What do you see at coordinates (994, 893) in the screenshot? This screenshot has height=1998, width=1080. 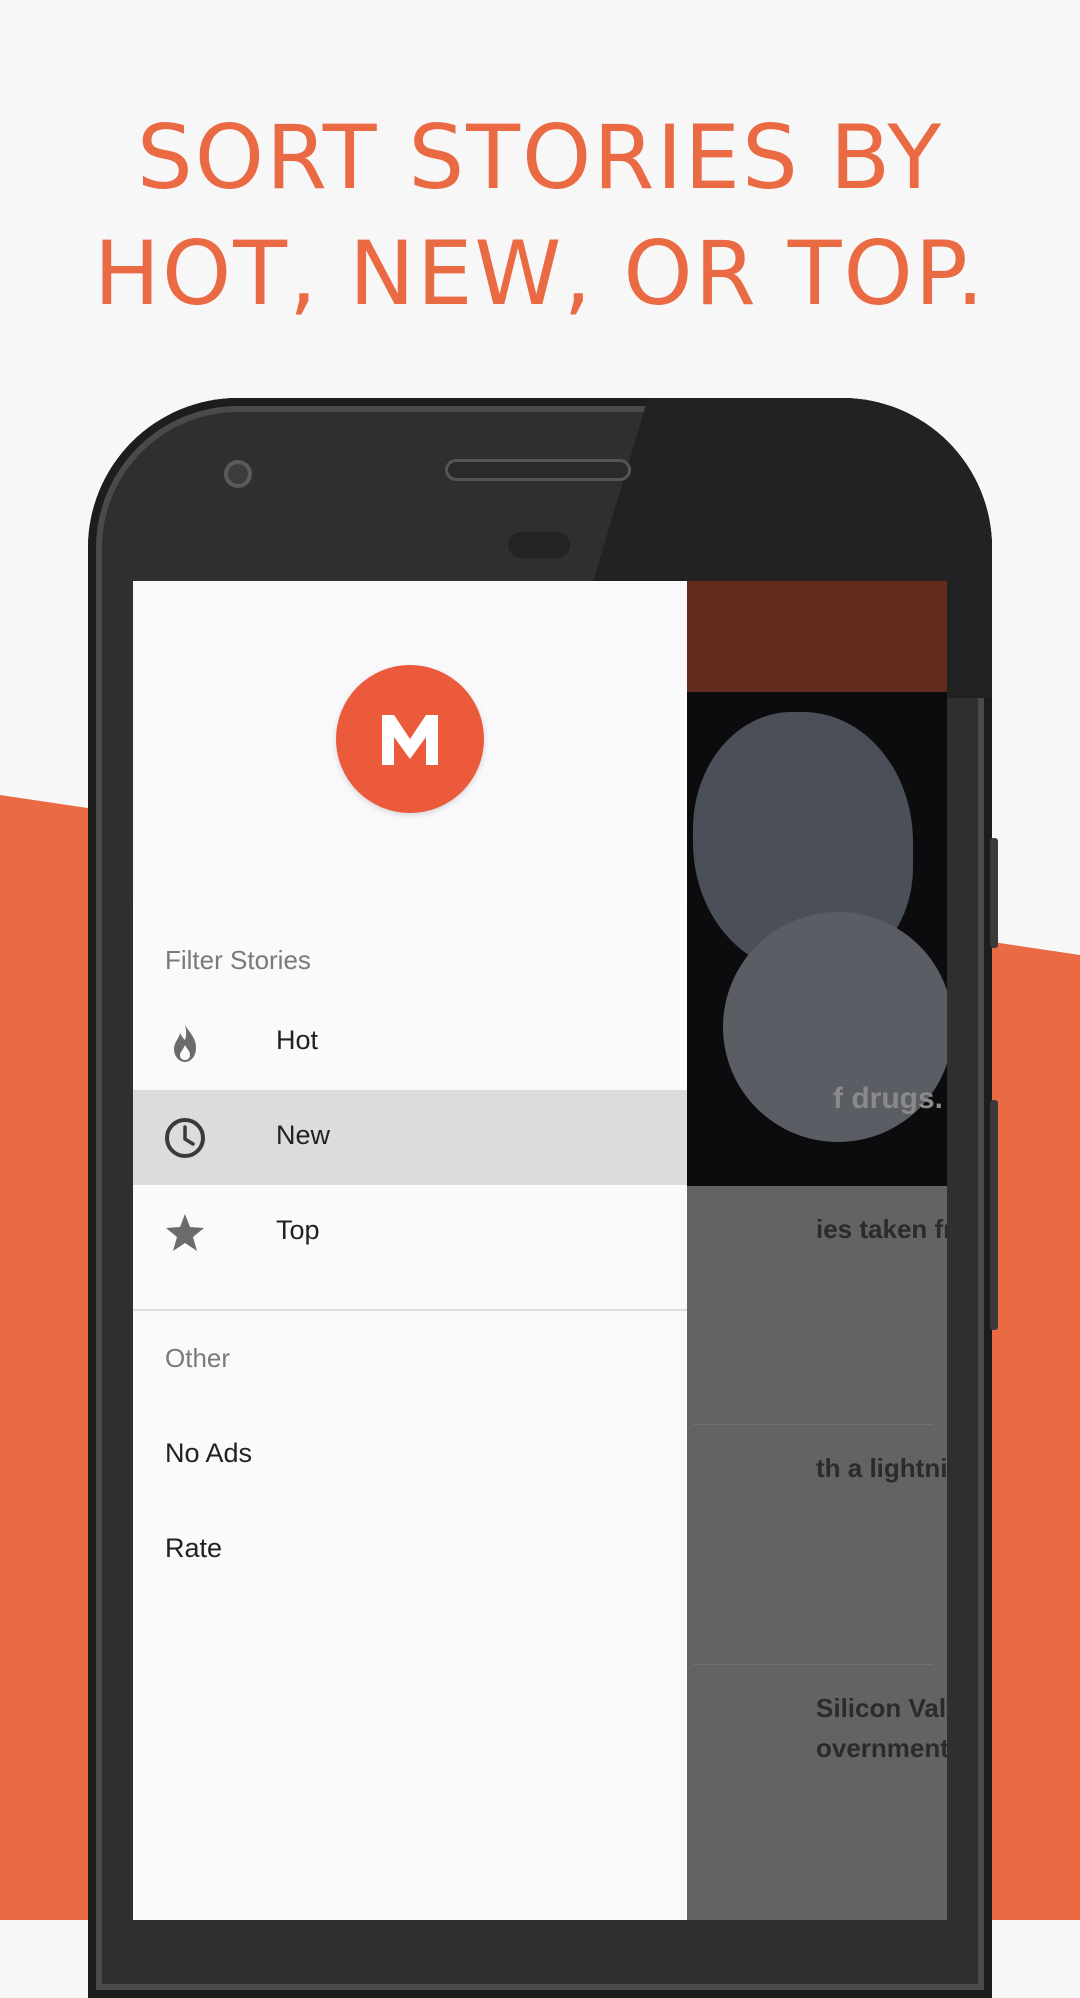 I see `power-button` at bounding box center [994, 893].